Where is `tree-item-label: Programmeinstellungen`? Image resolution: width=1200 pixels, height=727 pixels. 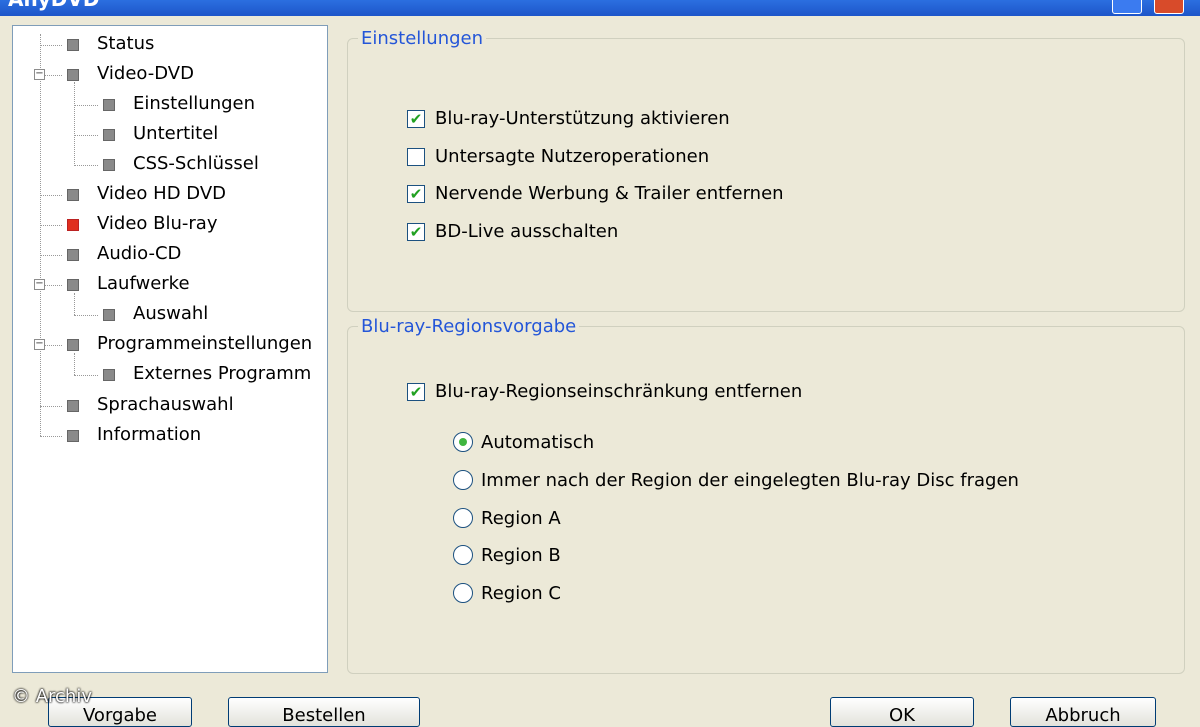
tree-item-label: Programmeinstellungen is located at coordinates (205, 343).